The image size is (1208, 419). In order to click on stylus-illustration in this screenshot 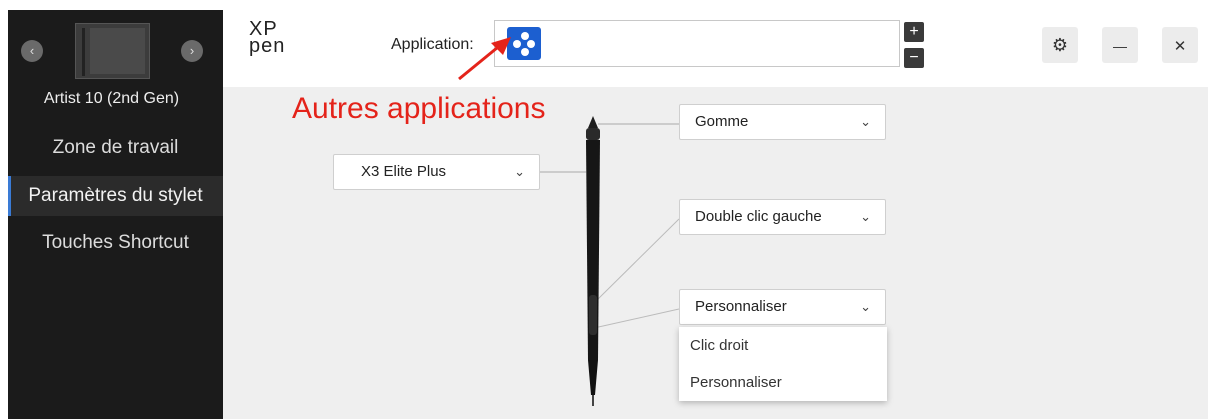, I will do `click(593, 261)`.